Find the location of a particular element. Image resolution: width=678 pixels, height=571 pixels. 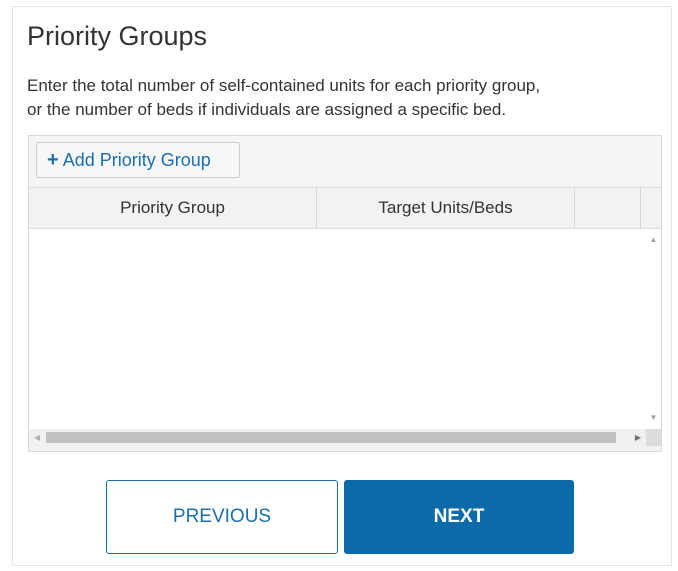

column-header-priority-group: Priority Group is located at coordinates (173, 208).